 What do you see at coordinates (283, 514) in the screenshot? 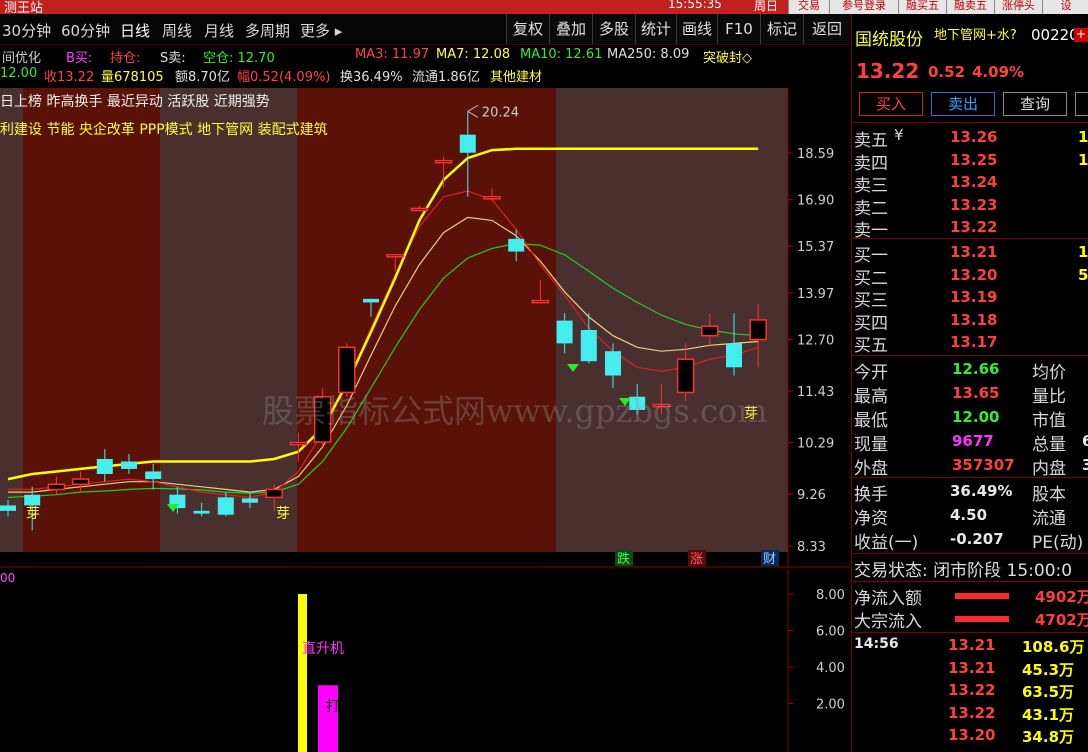
I see `sprout-marker: 芽` at bounding box center [283, 514].